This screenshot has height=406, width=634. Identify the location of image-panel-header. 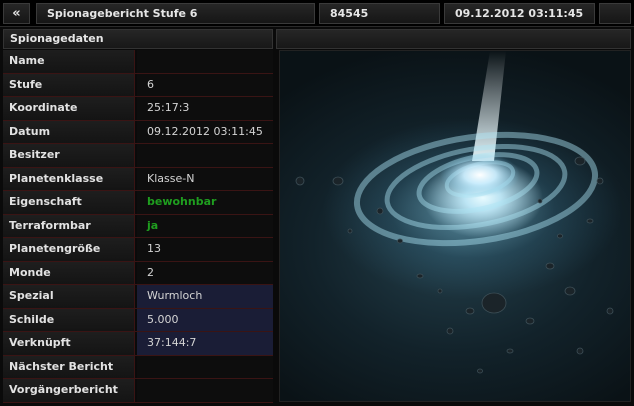
(453, 39).